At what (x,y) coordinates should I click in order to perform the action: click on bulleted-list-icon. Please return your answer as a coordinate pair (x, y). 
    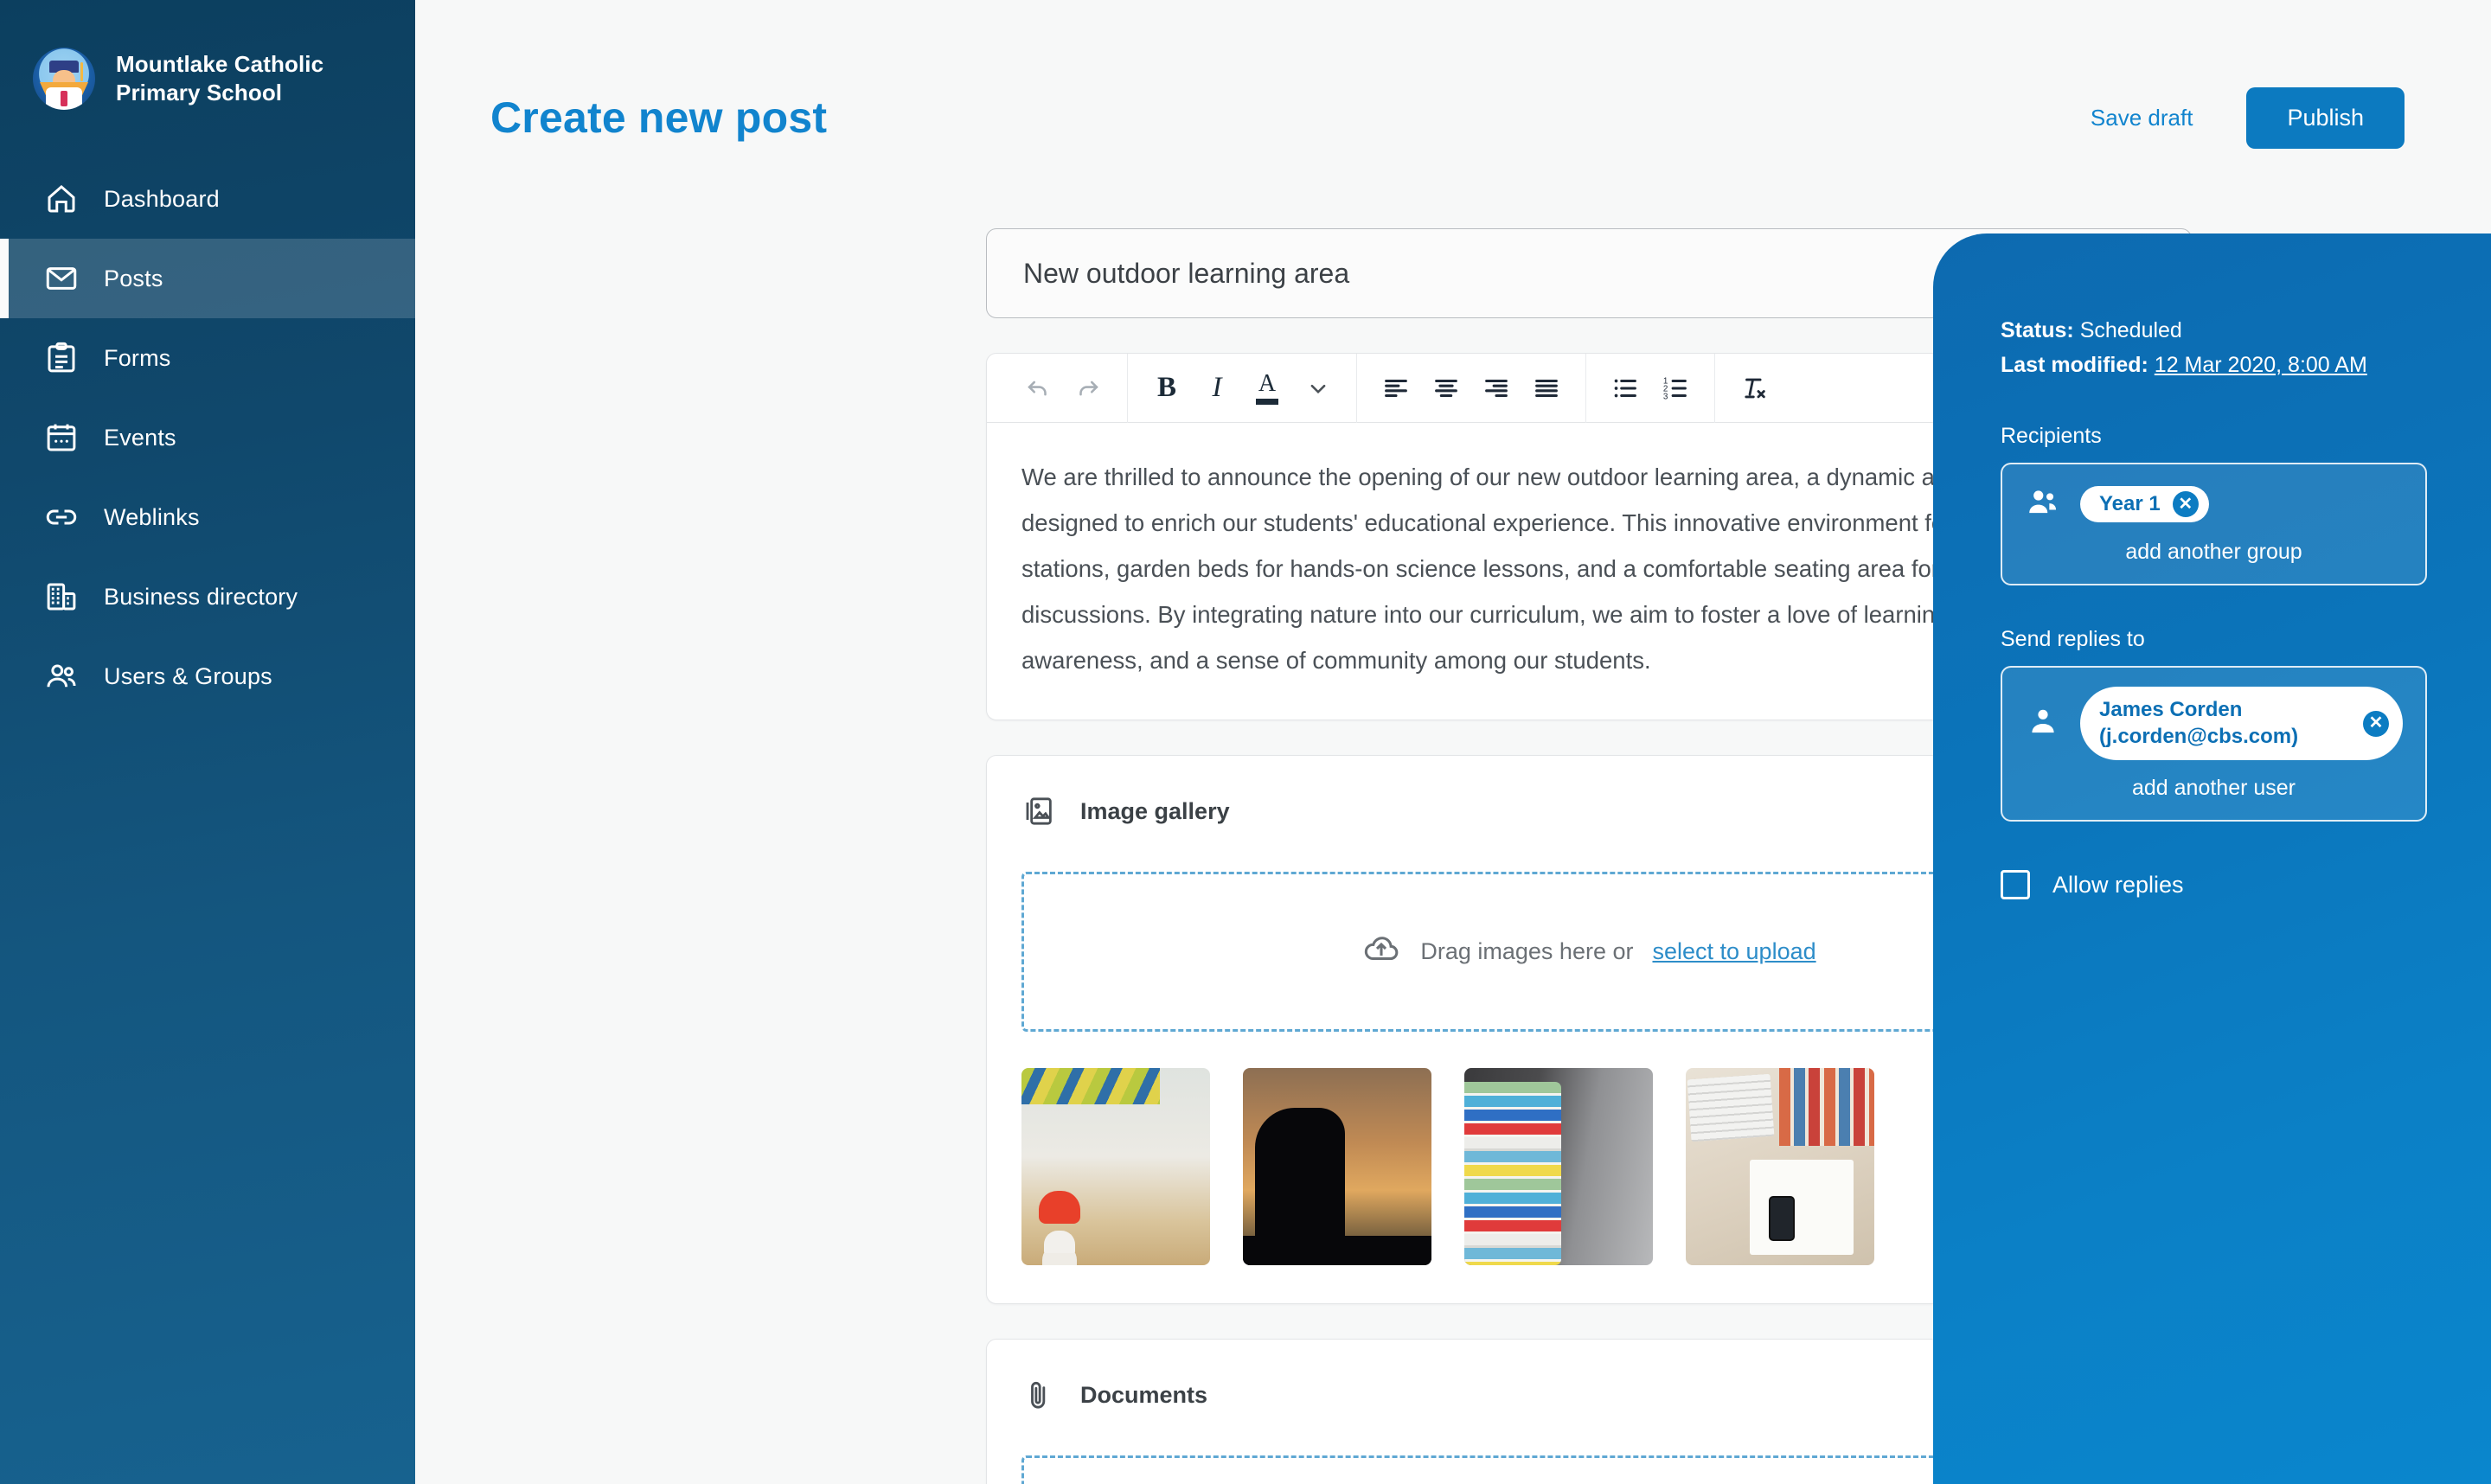
    Looking at the image, I should click on (1625, 388).